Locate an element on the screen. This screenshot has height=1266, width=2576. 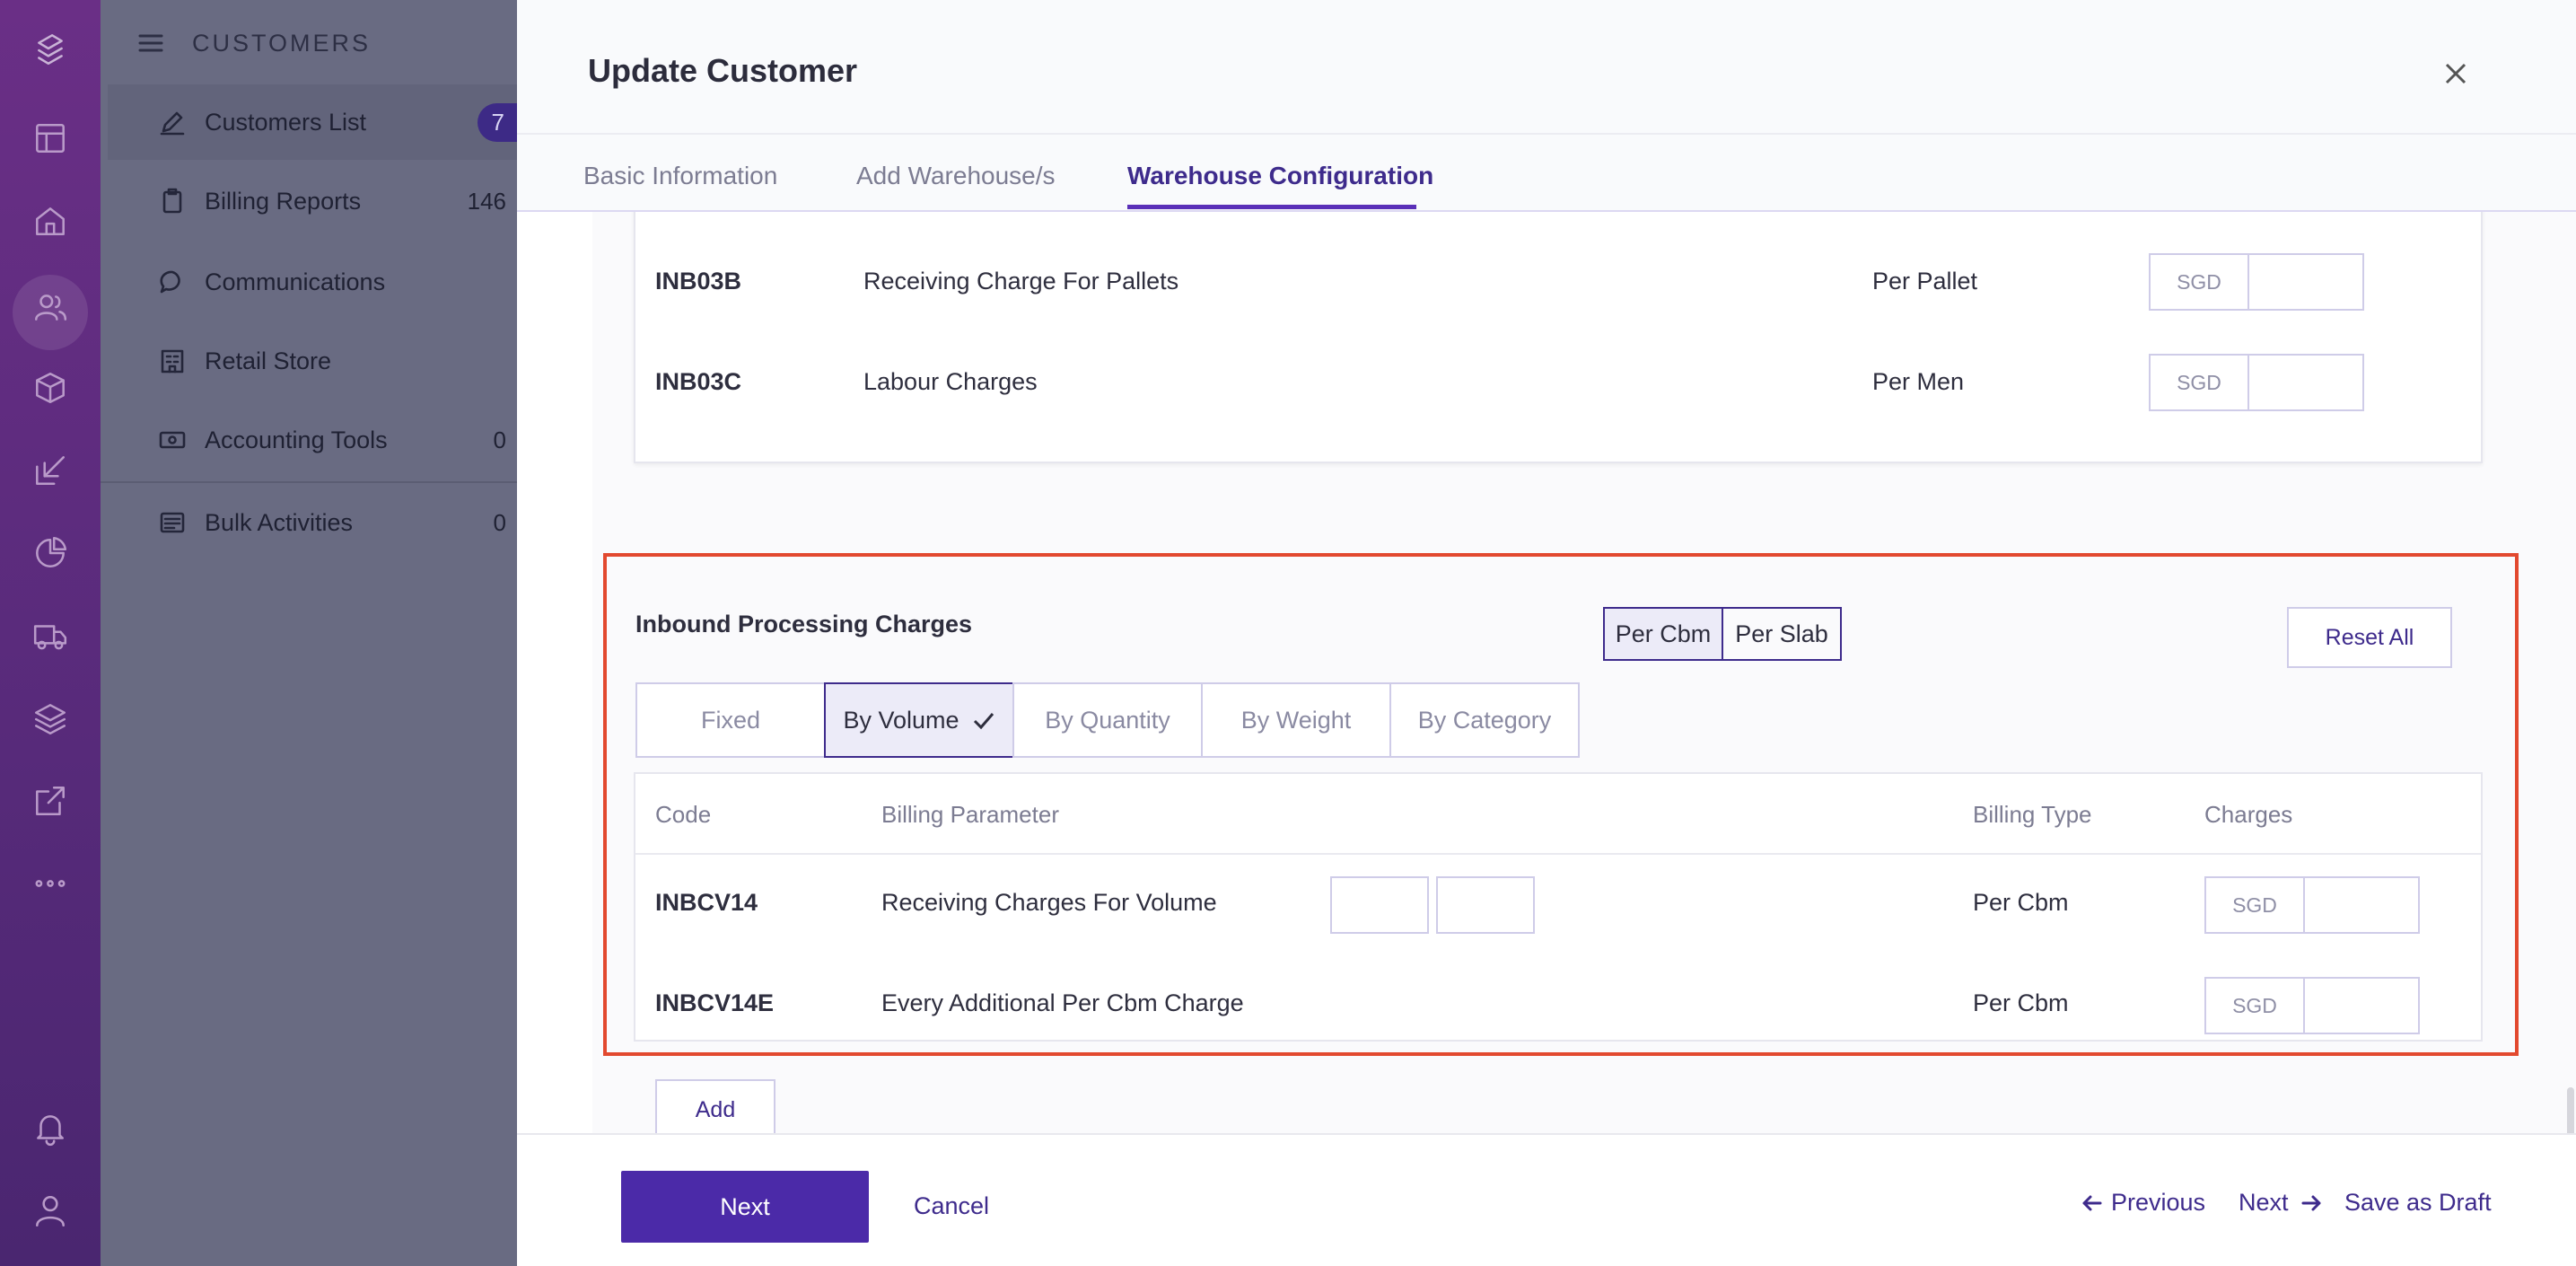
tab-basic-information: Basic Information is located at coordinates (680, 176).